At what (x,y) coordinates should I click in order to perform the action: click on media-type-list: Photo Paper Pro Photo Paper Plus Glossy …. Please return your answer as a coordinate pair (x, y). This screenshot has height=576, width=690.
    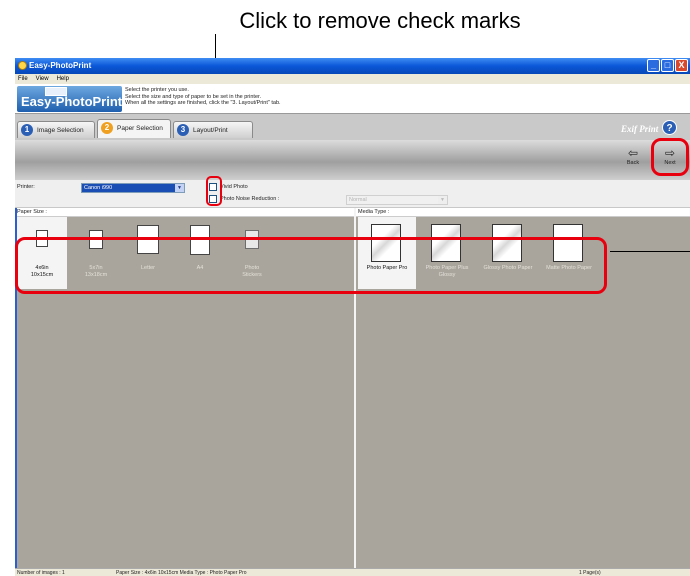
    Looking at the image, I should click on (523, 255).